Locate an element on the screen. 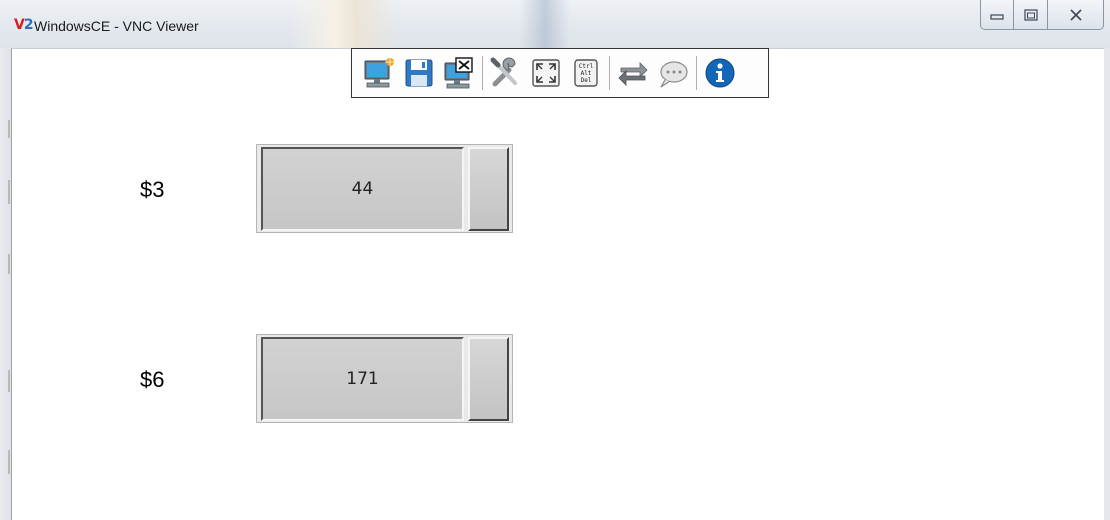 Image resolution: width=1110 pixels, height=520 pixels. close-button is located at coordinates (1076, 15).